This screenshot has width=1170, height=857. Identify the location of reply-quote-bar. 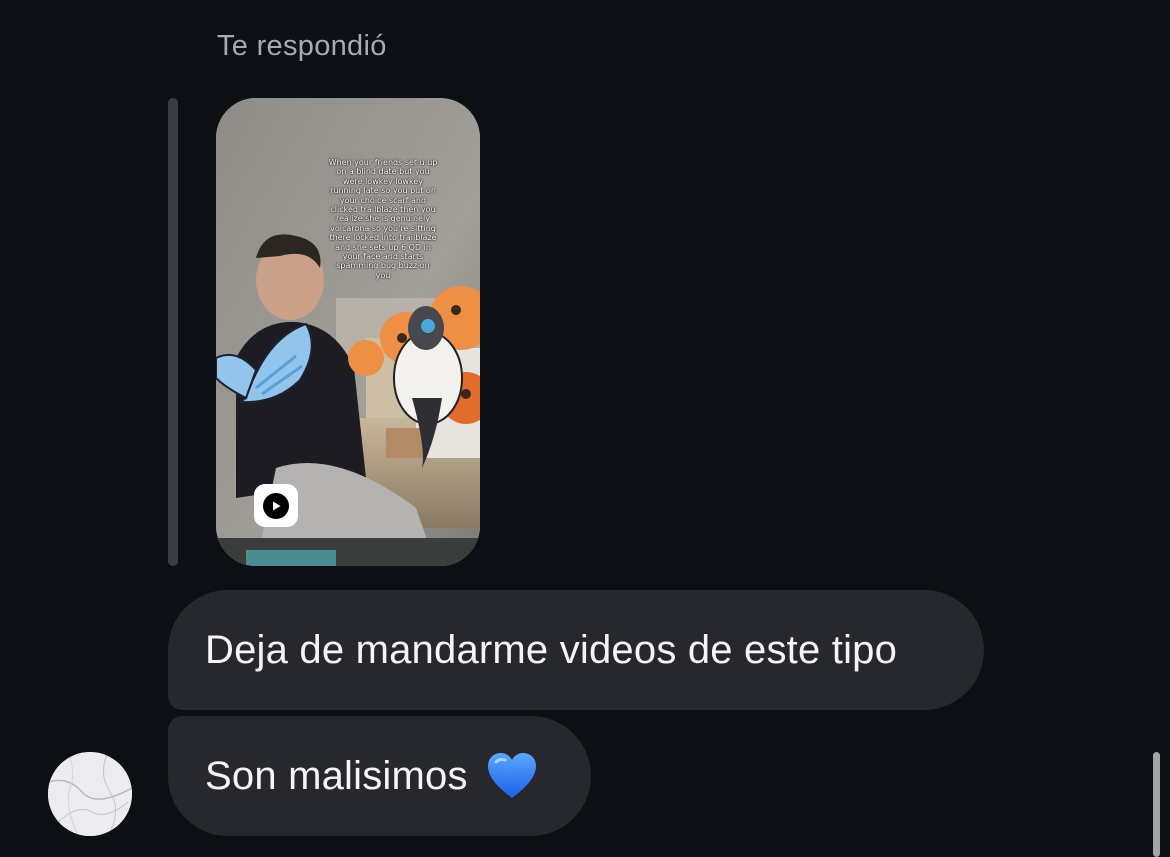
(173, 332).